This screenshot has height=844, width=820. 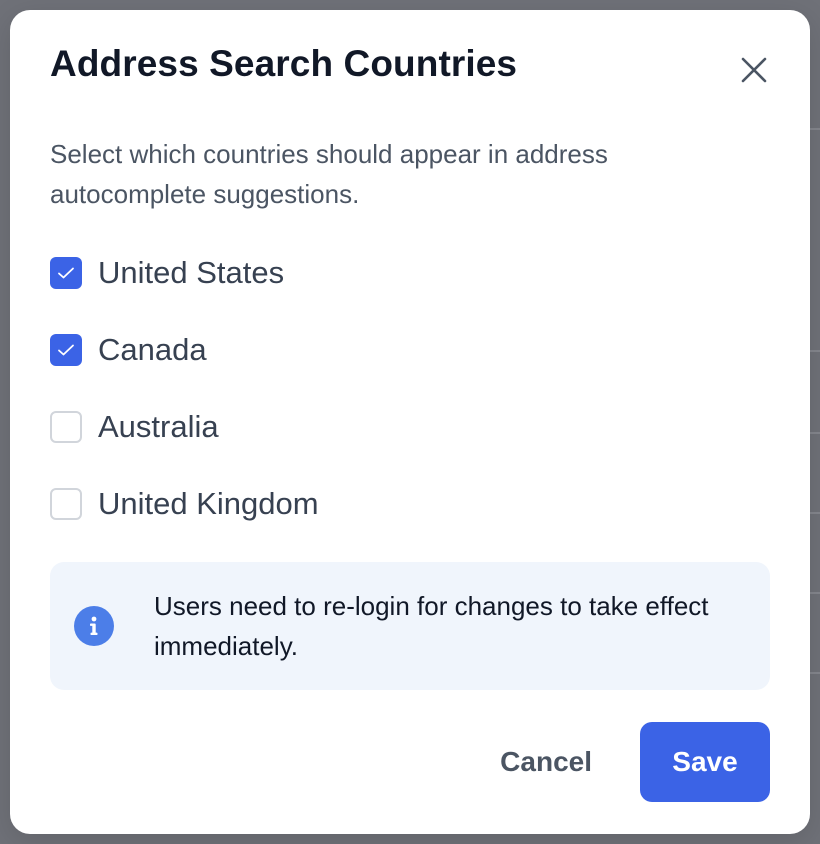 What do you see at coordinates (284, 63) in the screenshot?
I see `dialog-title: Address Search Countries` at bounding box center [284, 63].